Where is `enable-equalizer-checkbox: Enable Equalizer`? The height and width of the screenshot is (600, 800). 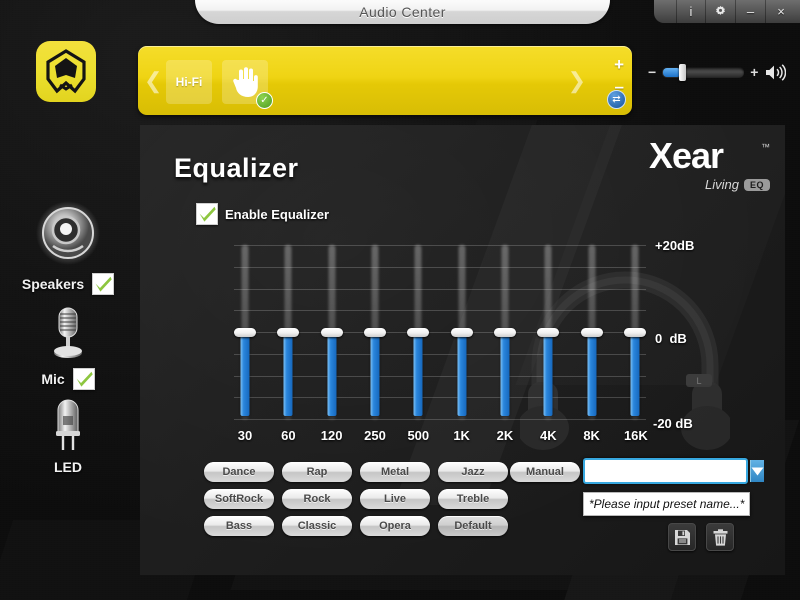
enable-equalizer-checkbox: Enable Equalizer is located at coordinates (262, 214).